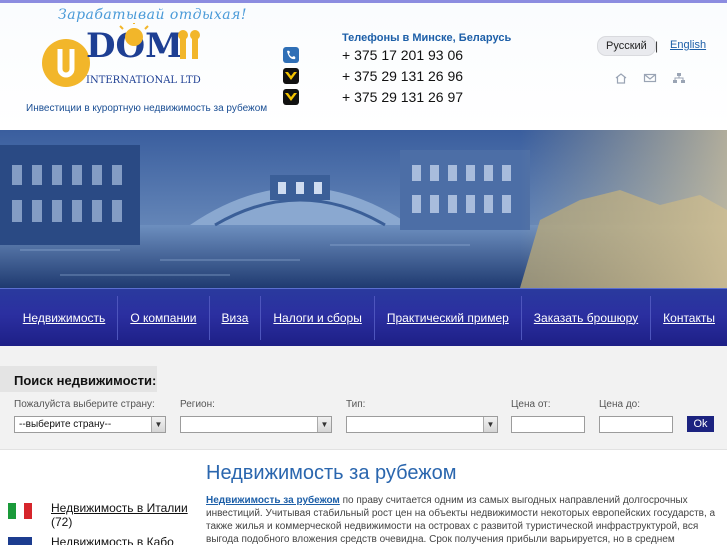 This screenshot has height=545, width=727. Describe the element at coordinates (548, 424) in the screenshot. I see `price-from-input` at that location.